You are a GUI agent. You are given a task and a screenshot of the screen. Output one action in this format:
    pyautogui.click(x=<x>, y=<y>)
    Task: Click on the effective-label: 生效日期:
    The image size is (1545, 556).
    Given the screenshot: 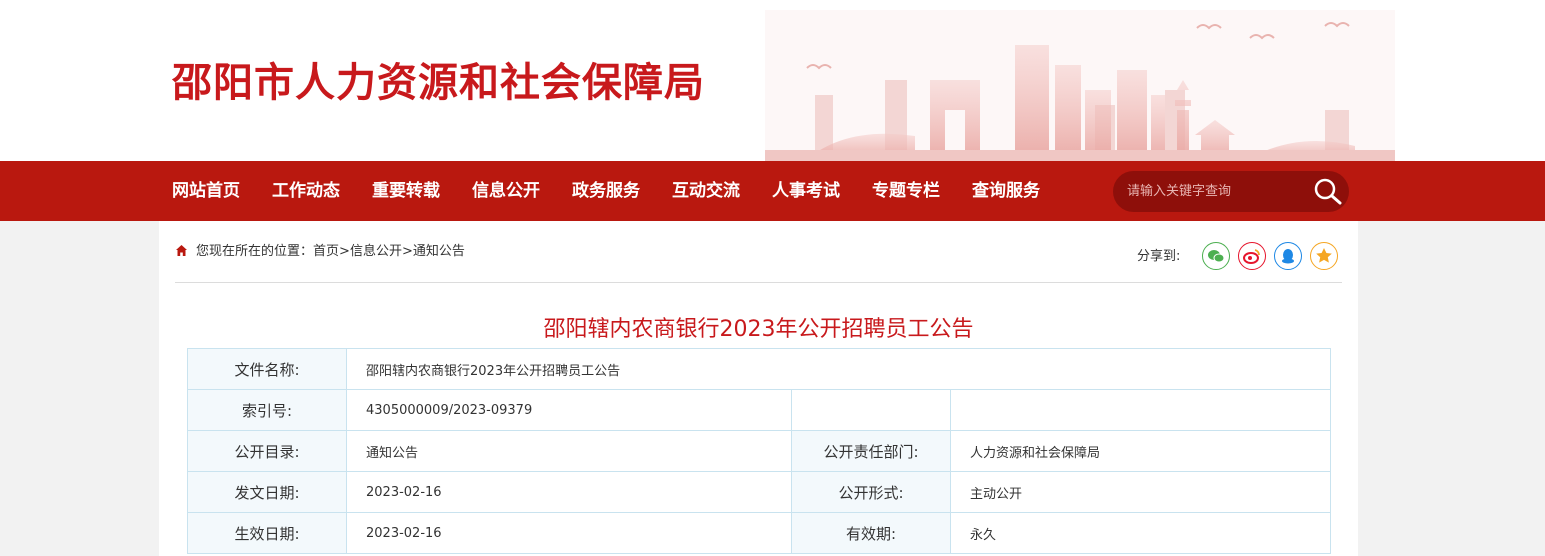 What is the action you would take?
    pyautogui.click(x=267, y=533)
    